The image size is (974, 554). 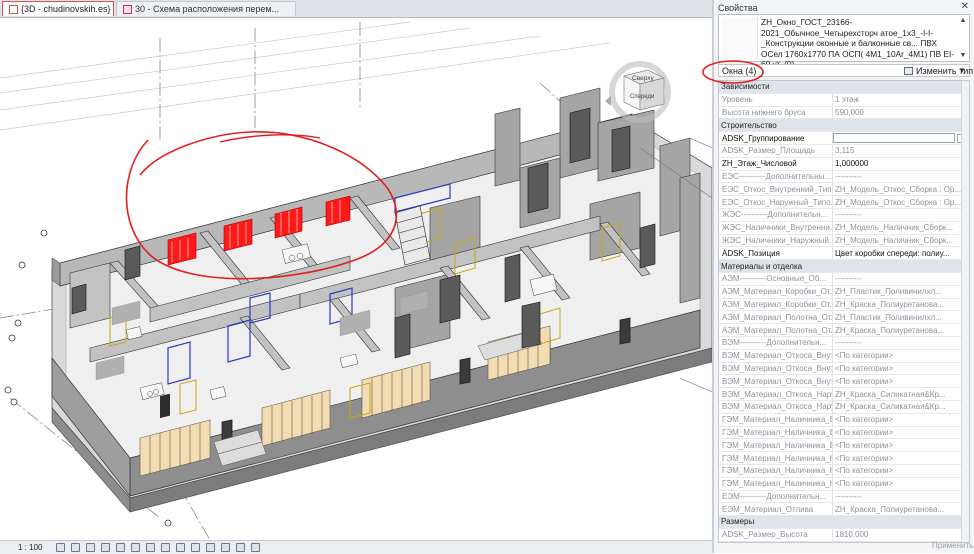 I want to click on highlight-displacement-icon, so click(x=241, y=547).